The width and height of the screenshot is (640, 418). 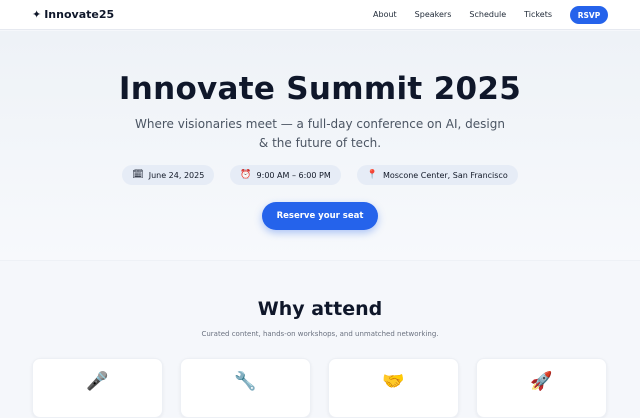 What do you see at coordinates (320, 89) in the screenshot?
I see `hero-title: Innovate Summit 2025` at bounding box center [320, 89].